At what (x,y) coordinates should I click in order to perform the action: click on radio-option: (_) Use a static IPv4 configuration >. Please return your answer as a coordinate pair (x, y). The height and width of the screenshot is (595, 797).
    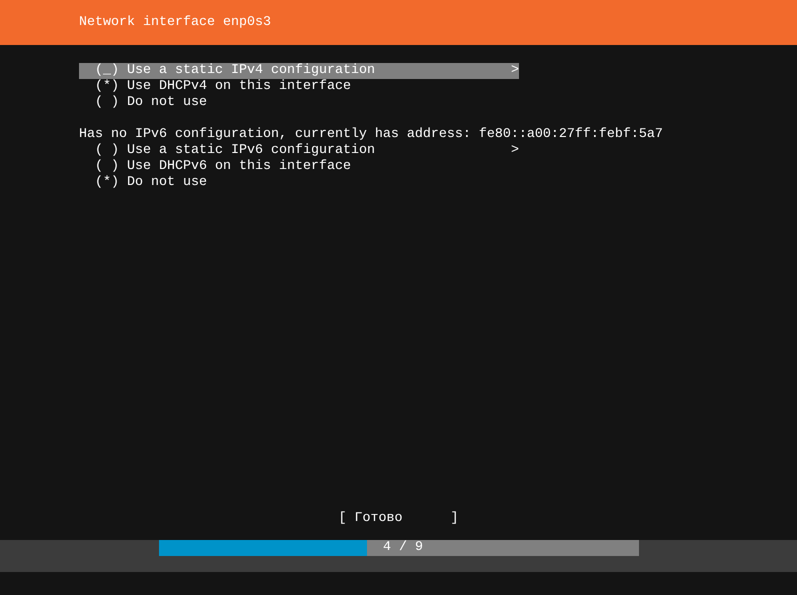
    Looking at the image, I should click on (299, 71).